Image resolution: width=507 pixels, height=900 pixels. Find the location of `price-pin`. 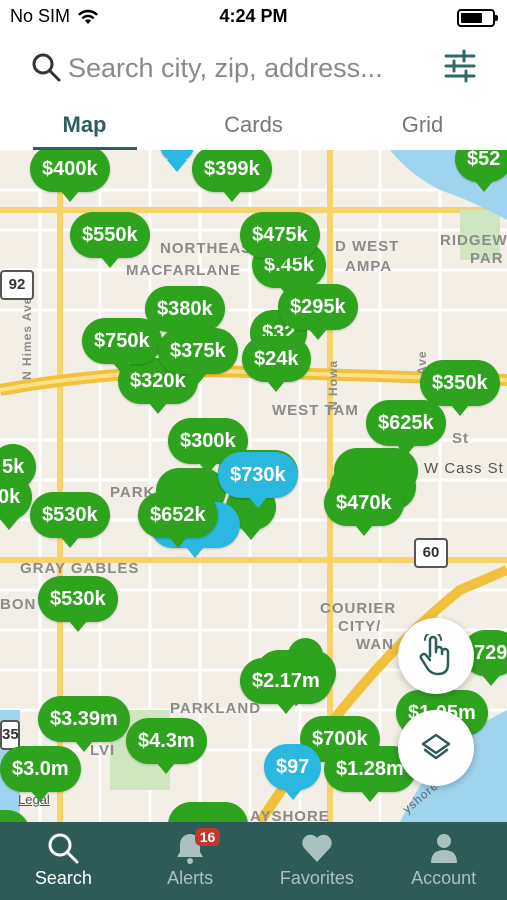

price-pin is located at coordinates (208, 812).